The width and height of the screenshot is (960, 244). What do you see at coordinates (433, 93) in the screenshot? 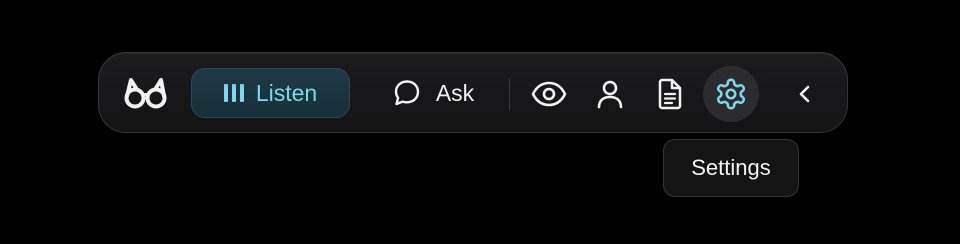
I see `ask-button: Ask` at bounding box center [433, 93].